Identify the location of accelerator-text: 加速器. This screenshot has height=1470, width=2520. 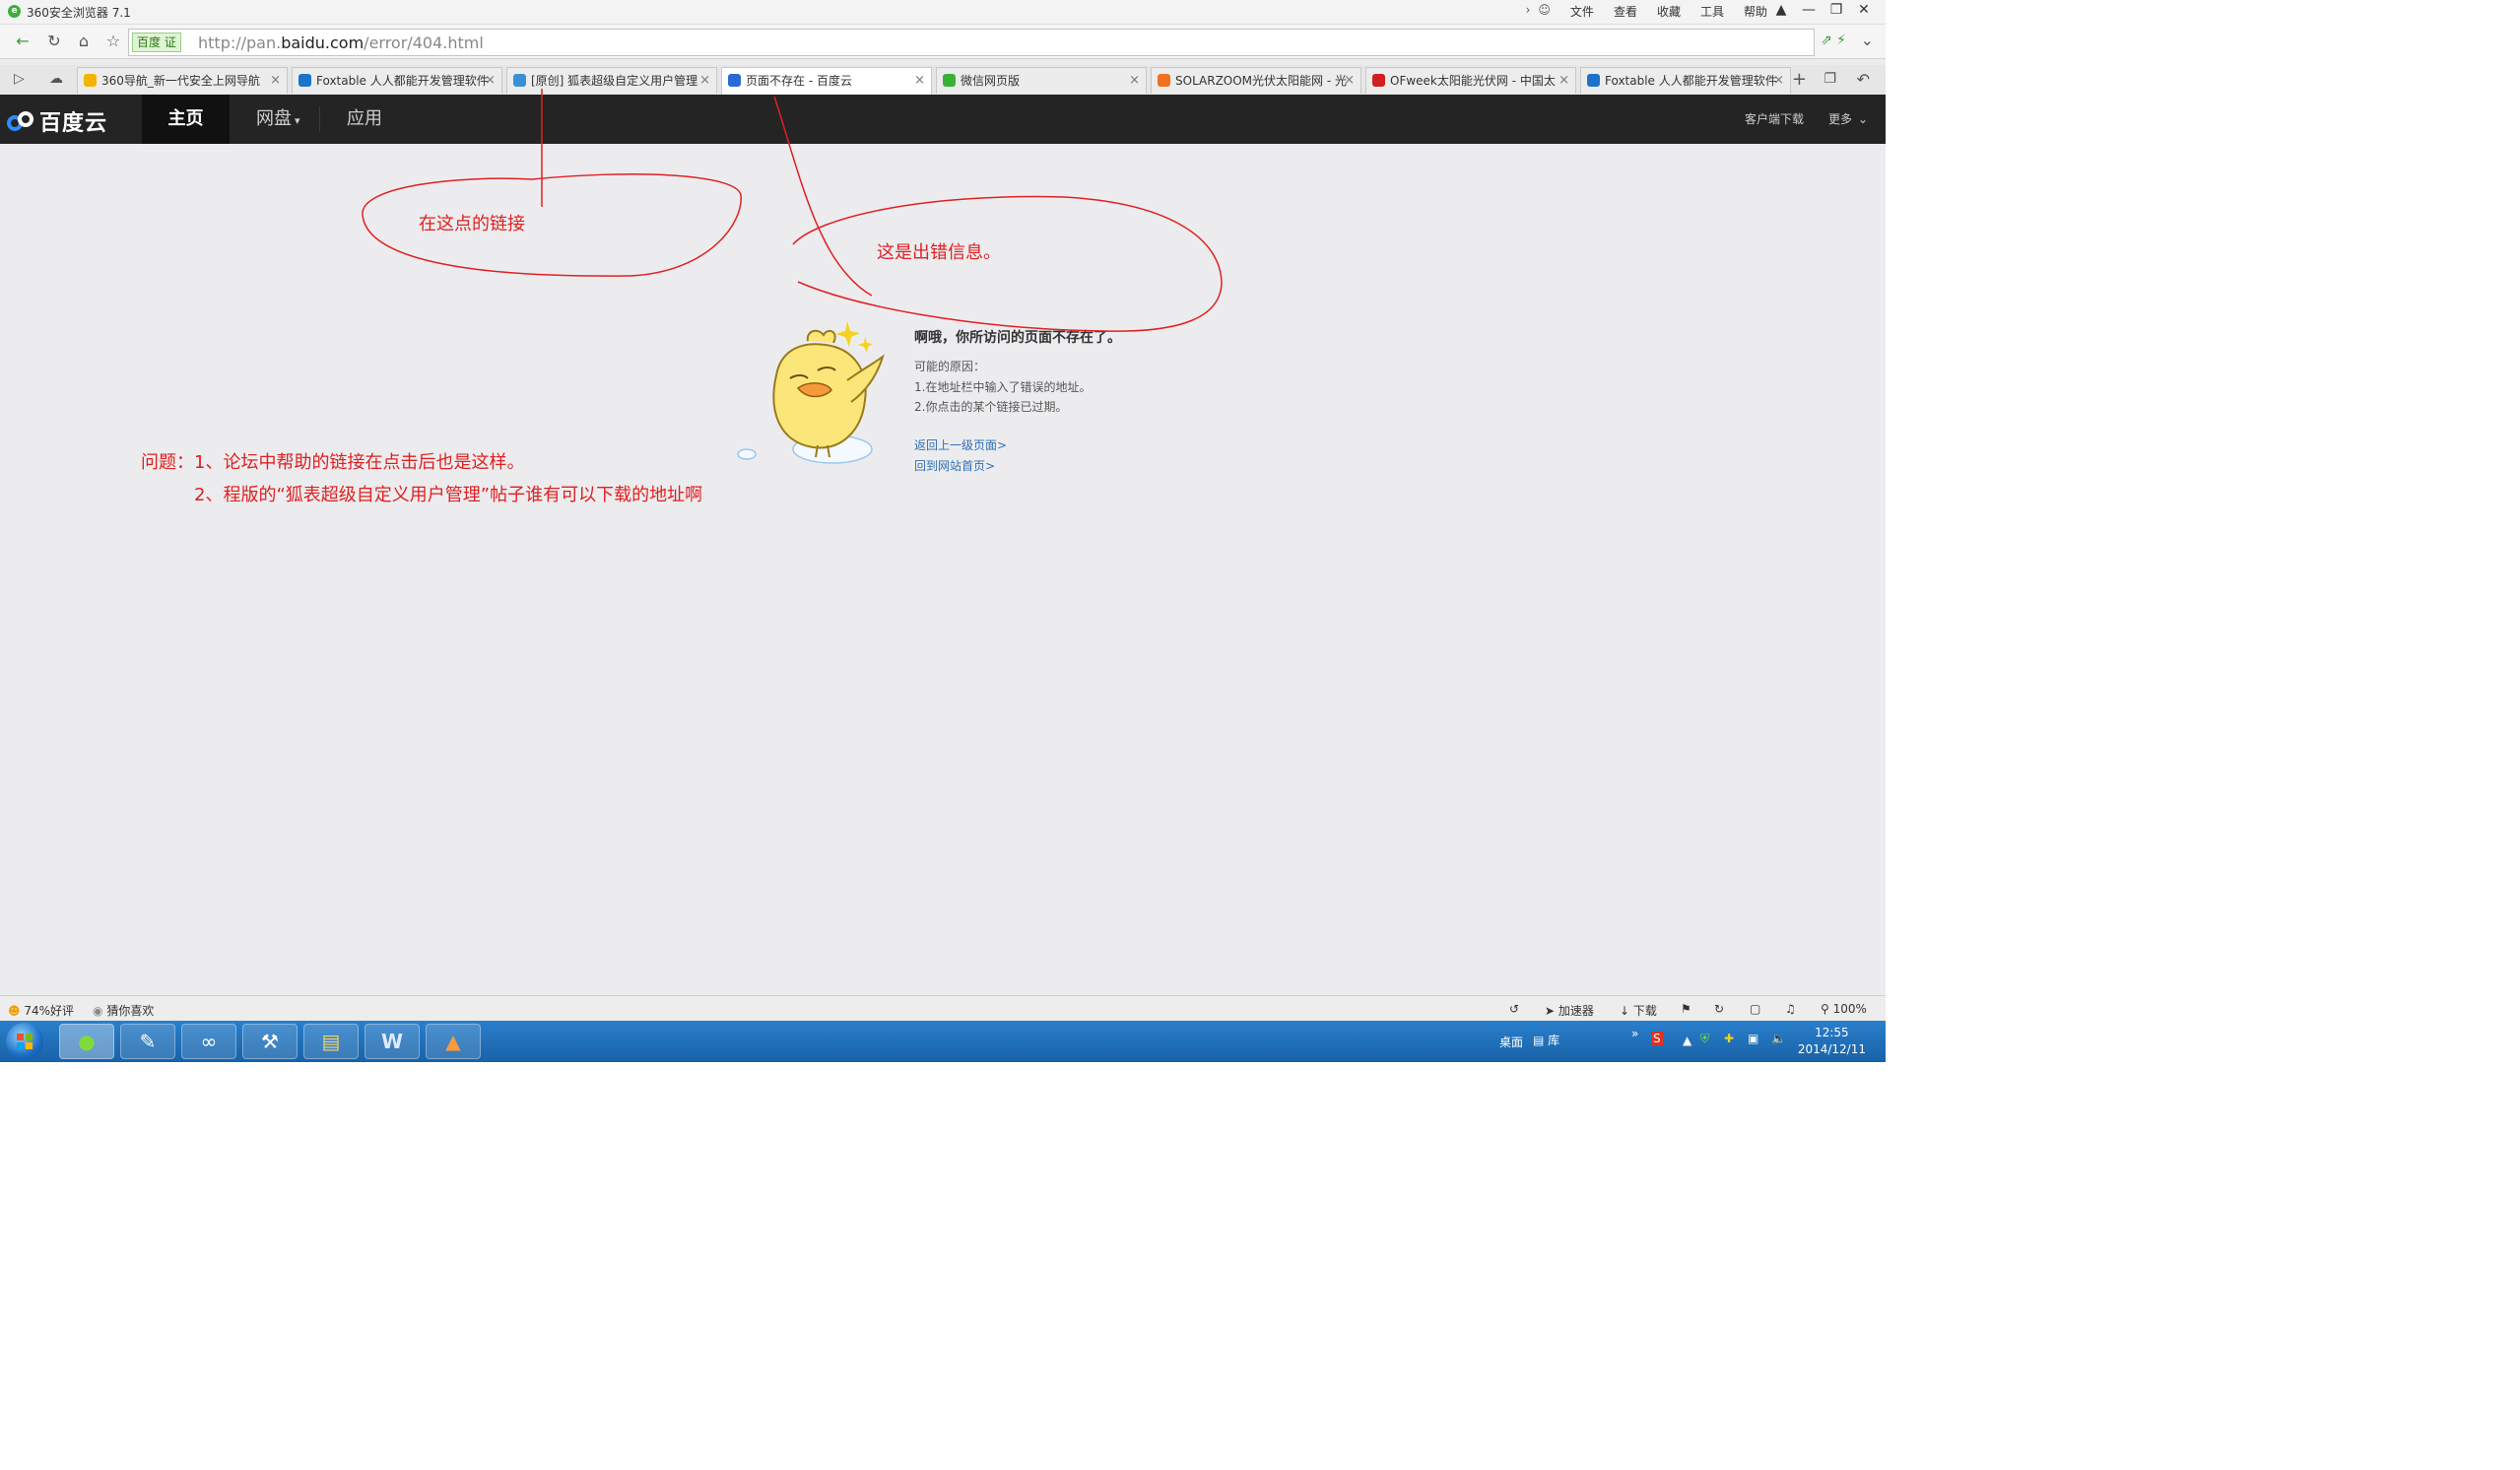
(1576, 1011).